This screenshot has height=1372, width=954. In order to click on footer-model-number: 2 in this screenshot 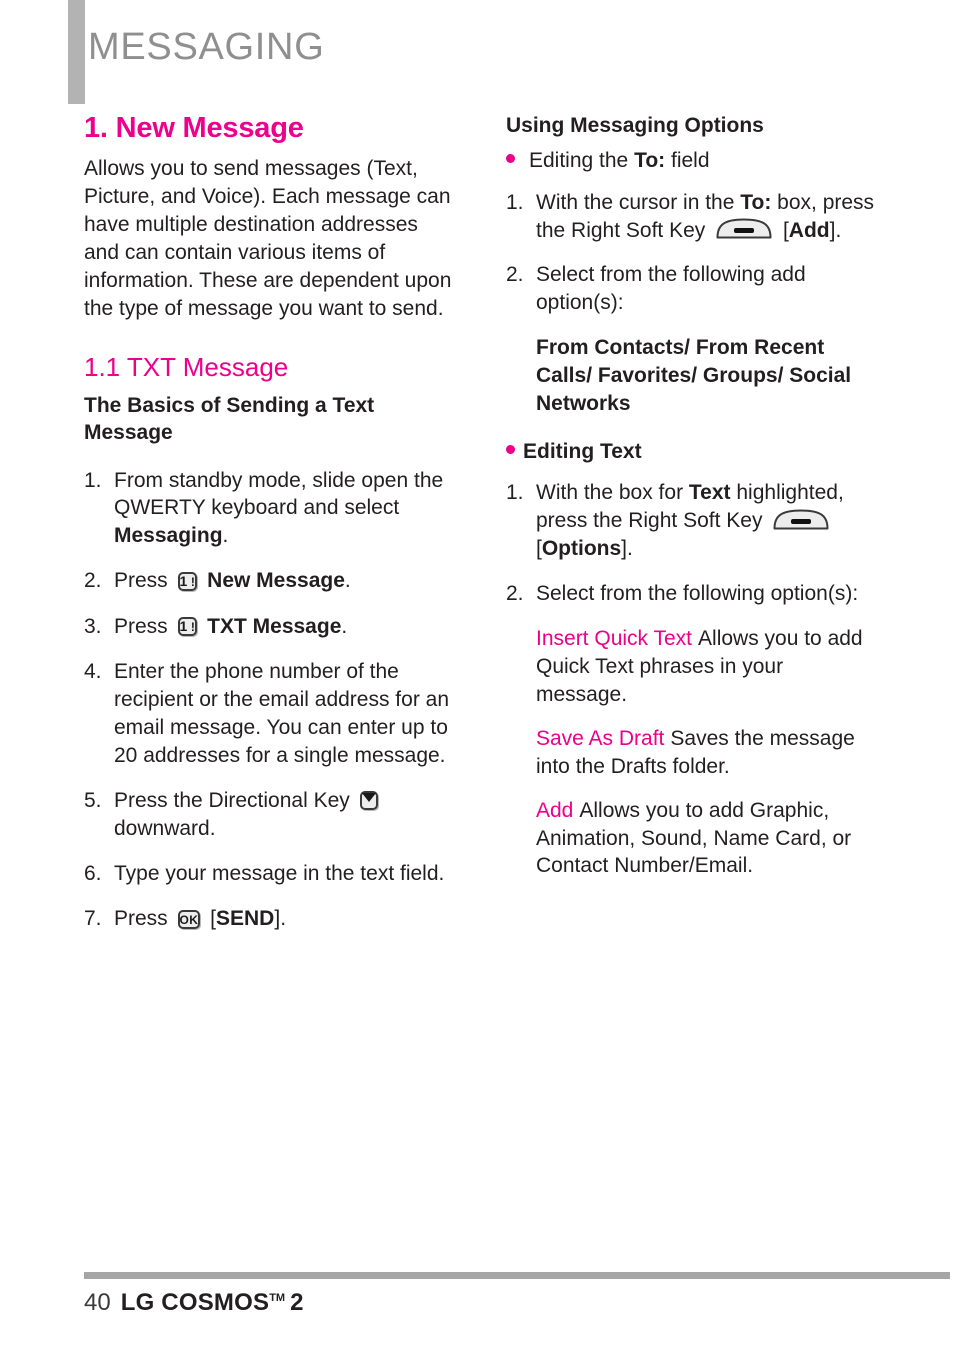, I will do `click(297, 1302)`.